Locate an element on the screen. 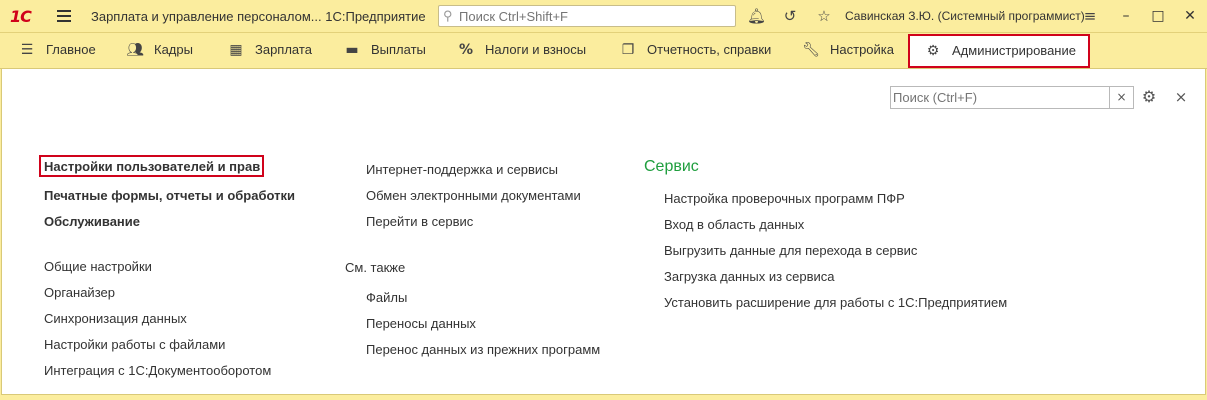  menu-icon: ☰ is located at coordinates (27, 50).